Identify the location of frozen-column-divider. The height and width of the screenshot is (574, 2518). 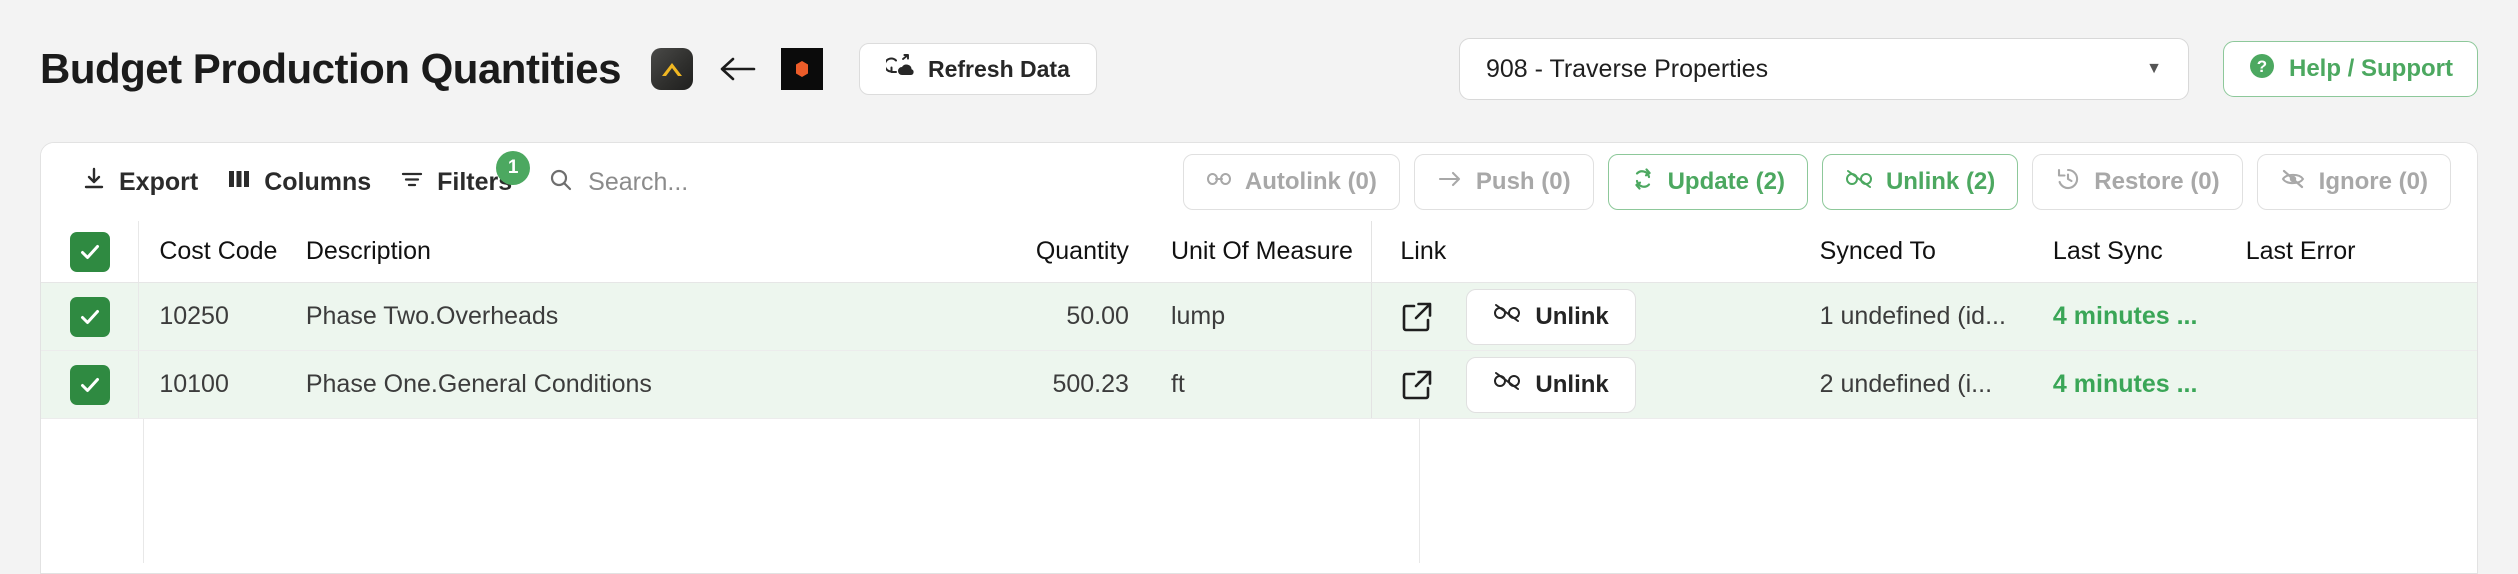
(1419, 491).